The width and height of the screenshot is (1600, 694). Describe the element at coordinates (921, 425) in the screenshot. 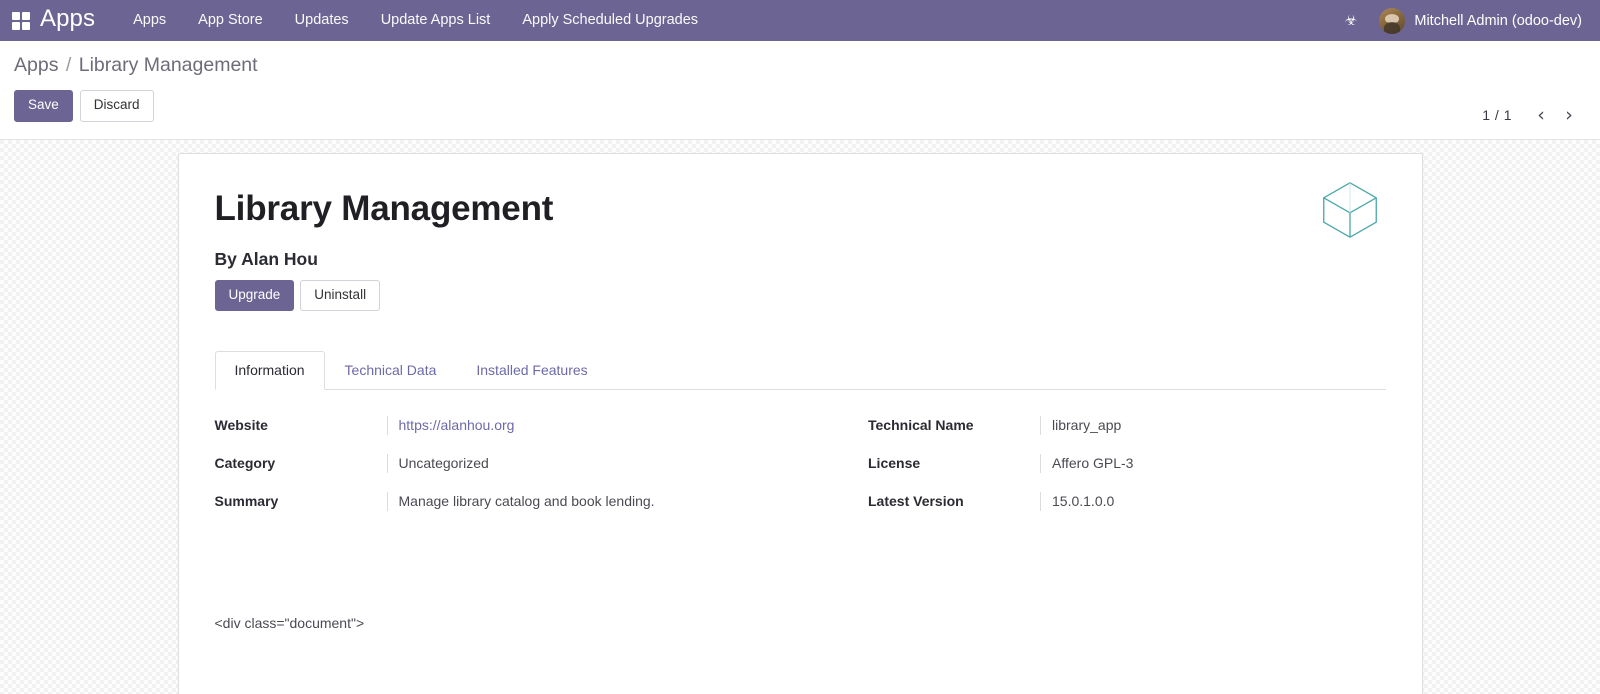

I see `field-label-technical-name: Technical Name` at that location.